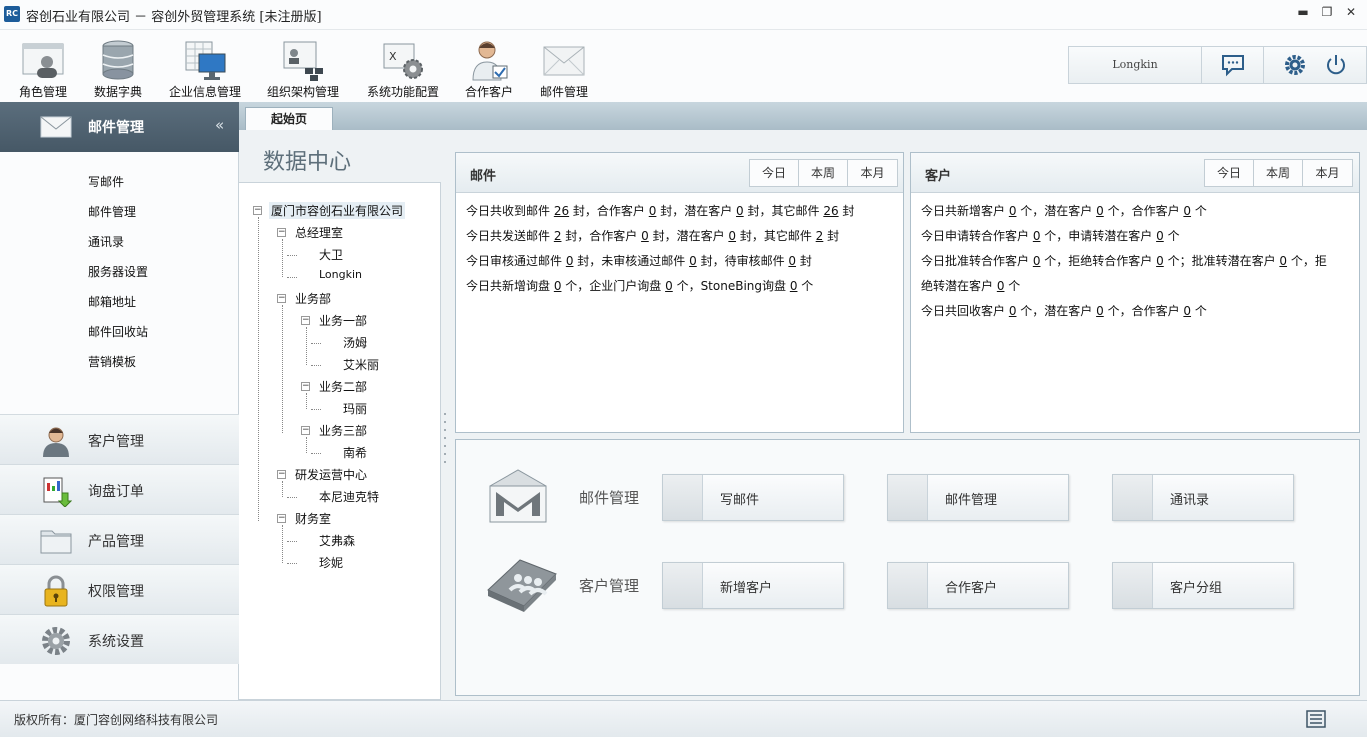 Image resolution: width=1367 pixels, height=737 pixels. Describe the element at coordinates (119, 439) in the screenshot. I see `sidebar-group-customer: 客户管理` at that location.